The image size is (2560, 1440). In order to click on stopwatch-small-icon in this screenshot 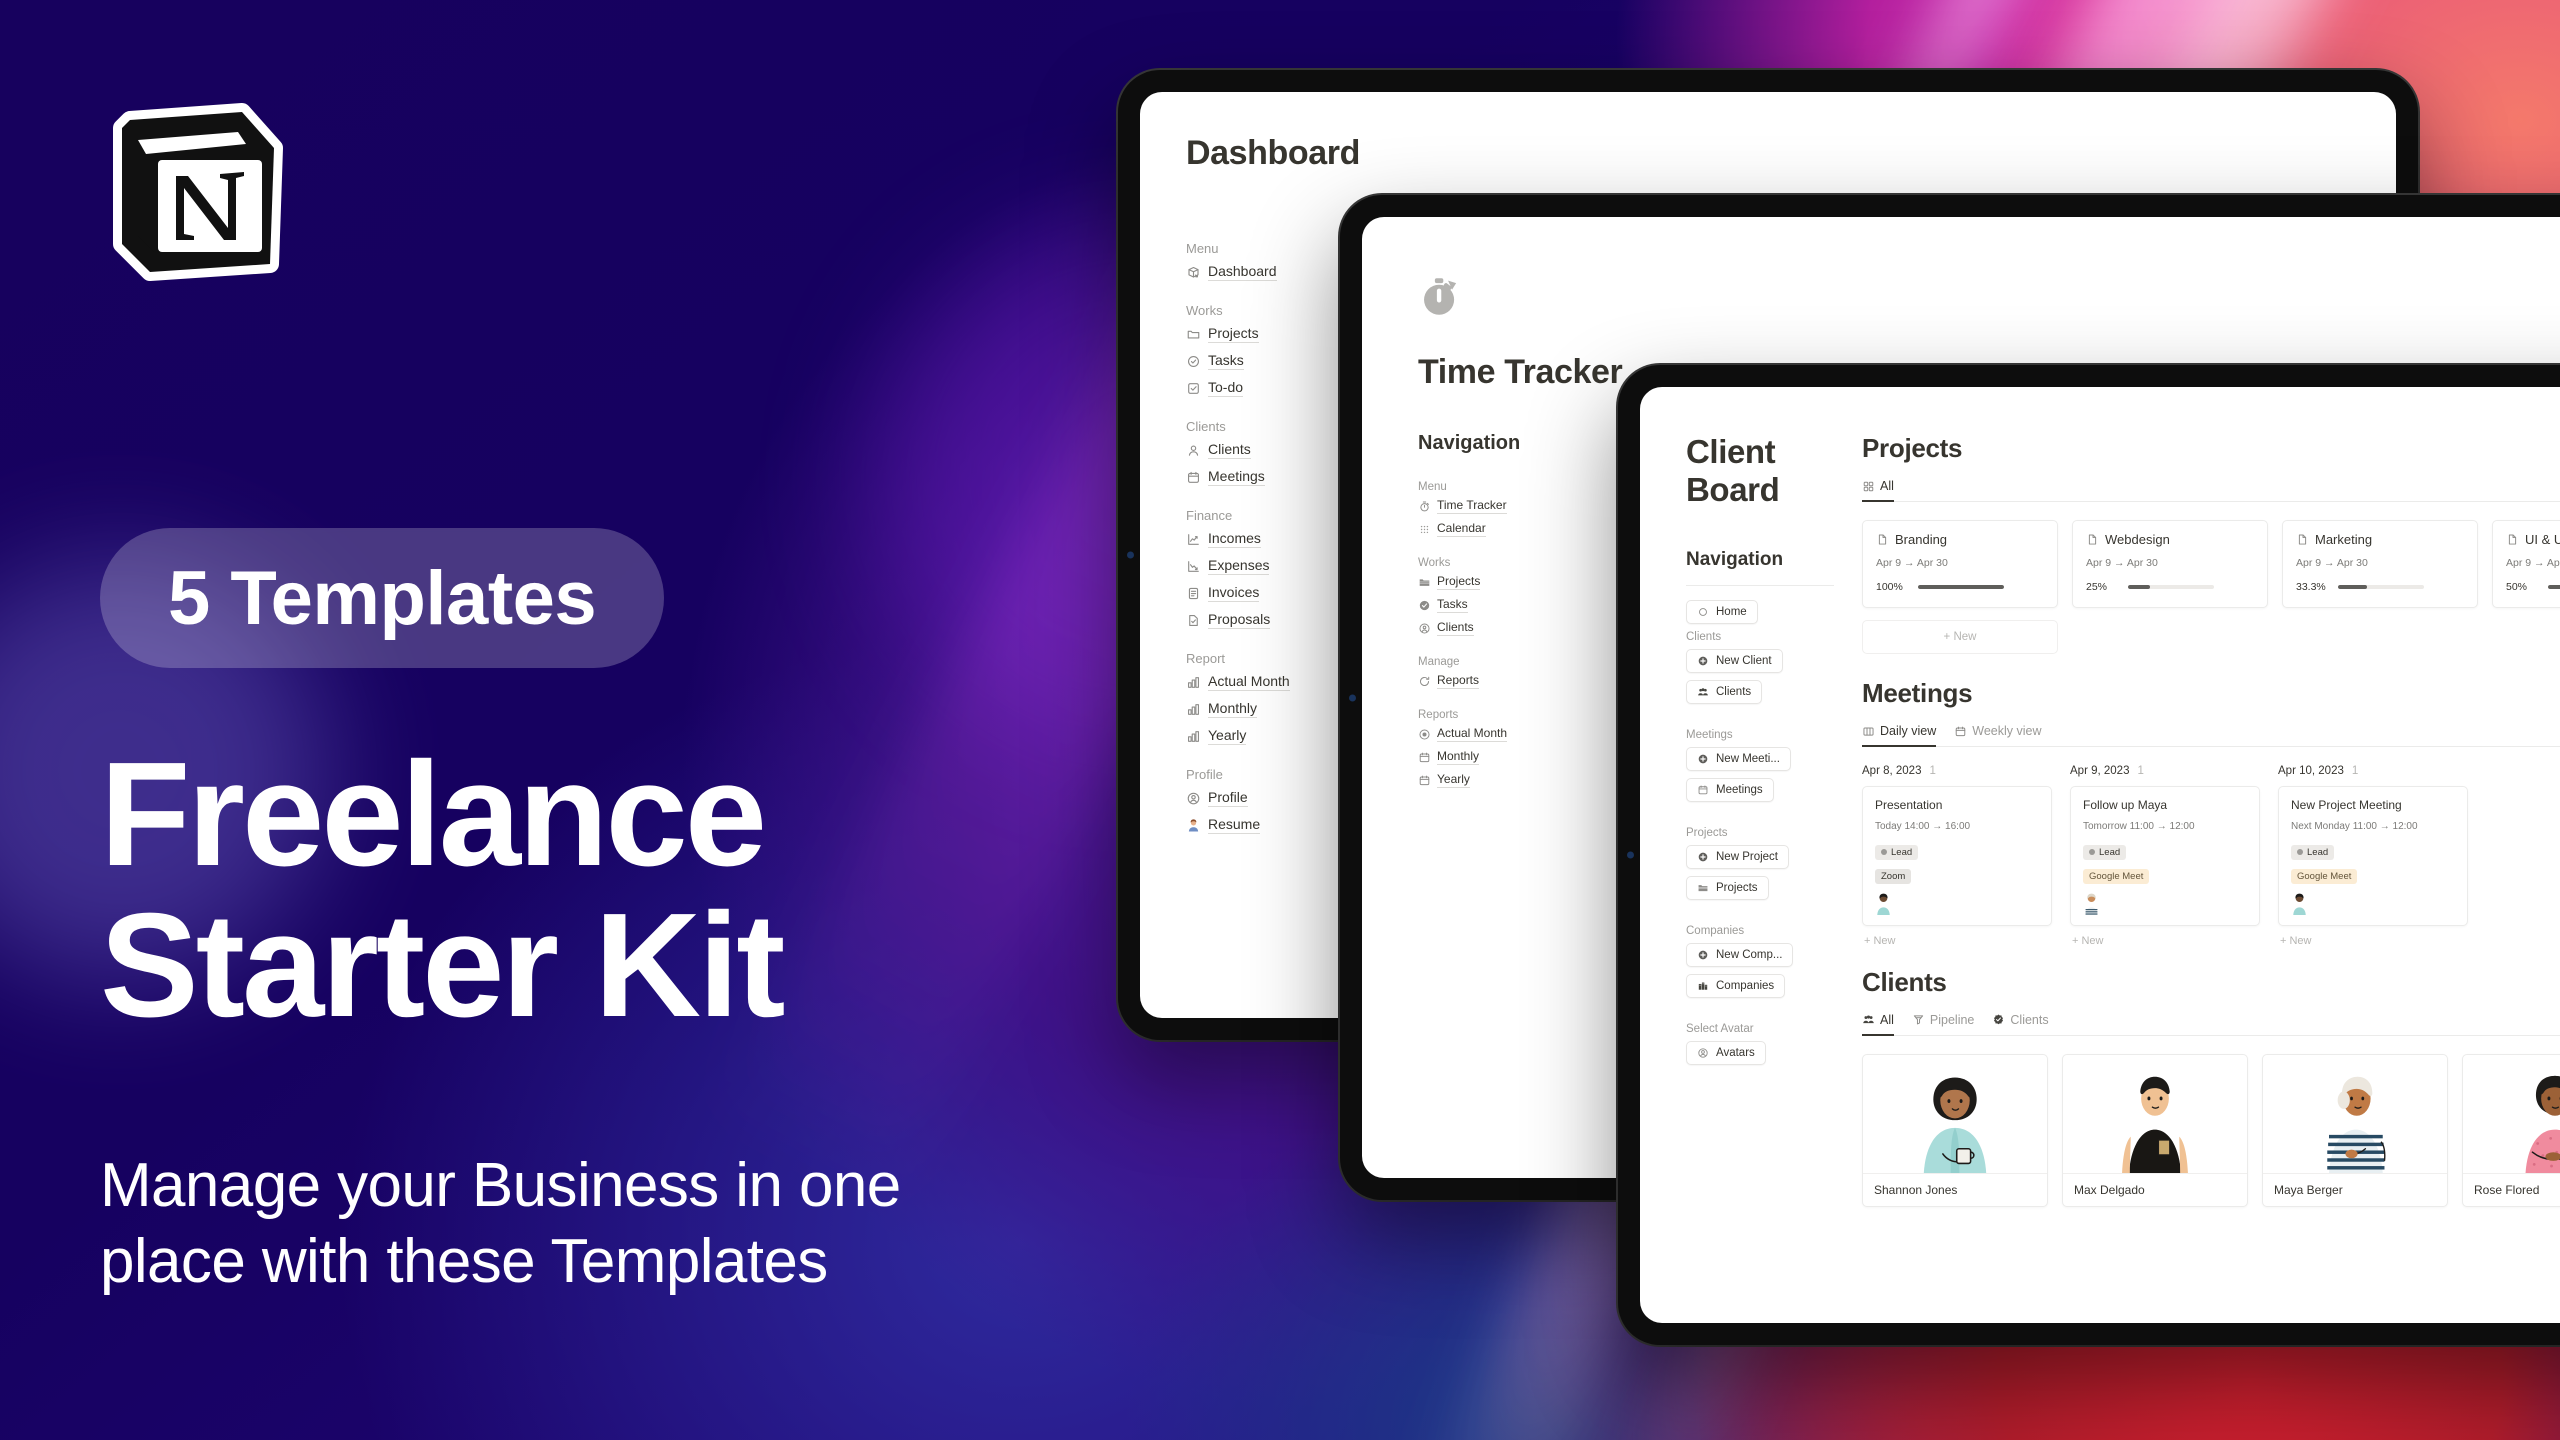, I will do `click(1424, 506)`.